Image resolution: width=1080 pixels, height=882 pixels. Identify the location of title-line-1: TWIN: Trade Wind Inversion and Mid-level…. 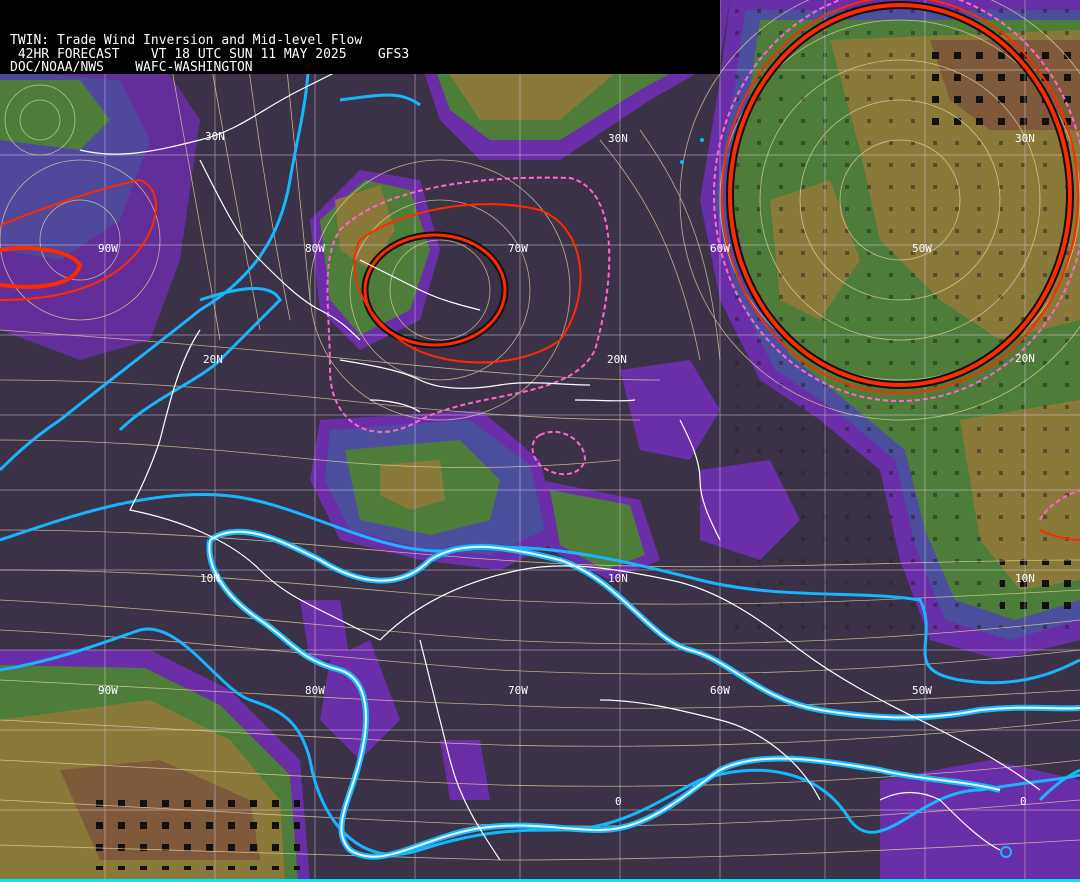
(186, 40).